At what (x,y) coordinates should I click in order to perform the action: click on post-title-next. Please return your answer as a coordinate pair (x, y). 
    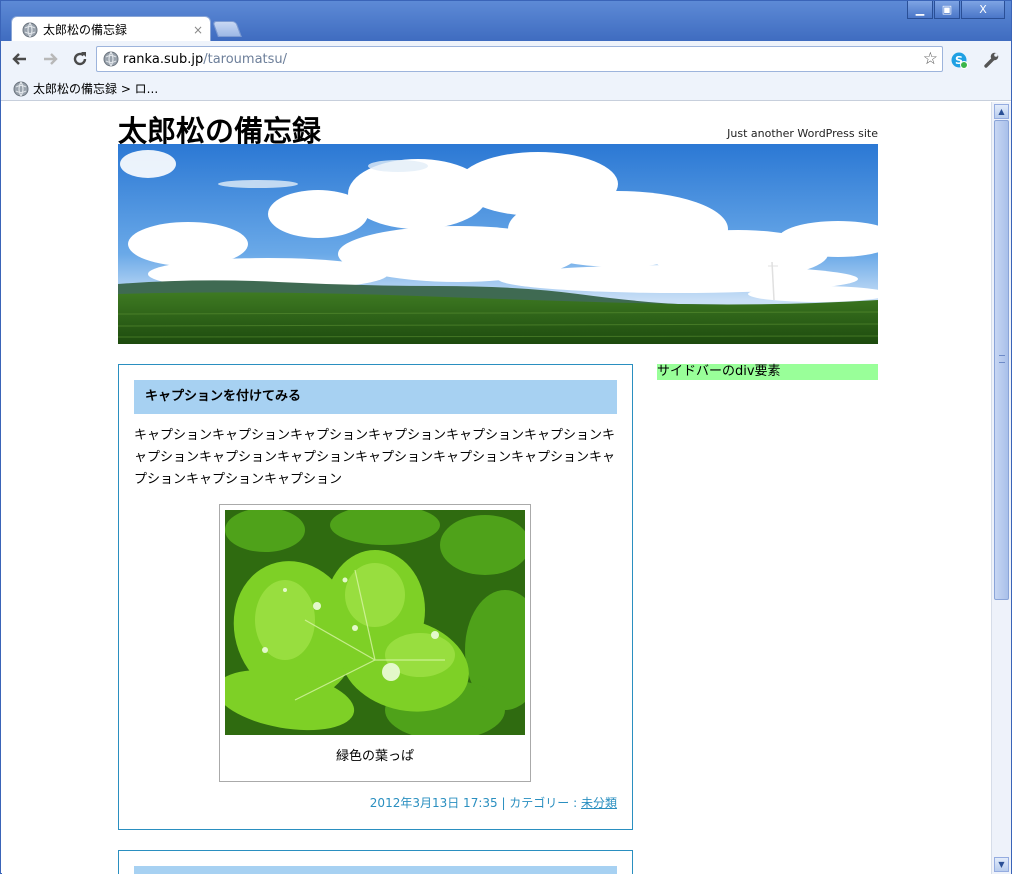
    Looking at the image, I should click on (375, 870).